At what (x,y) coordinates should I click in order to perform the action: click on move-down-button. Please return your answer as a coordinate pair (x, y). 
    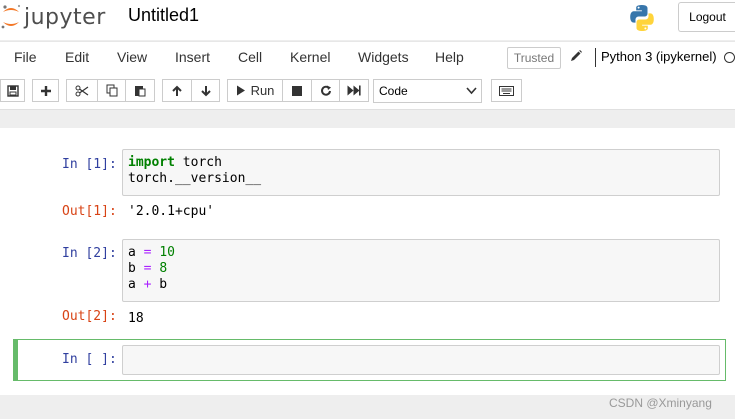
    Looking at the image, I should click on (205, 90).